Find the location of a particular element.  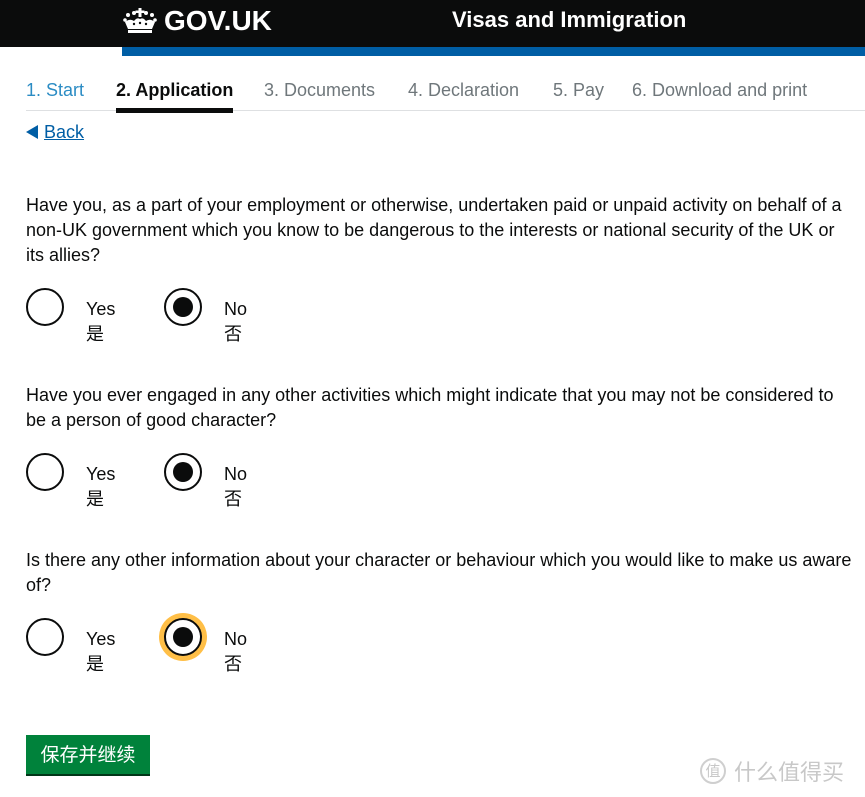

header-accent-bar is located at coordinates (493, 51).